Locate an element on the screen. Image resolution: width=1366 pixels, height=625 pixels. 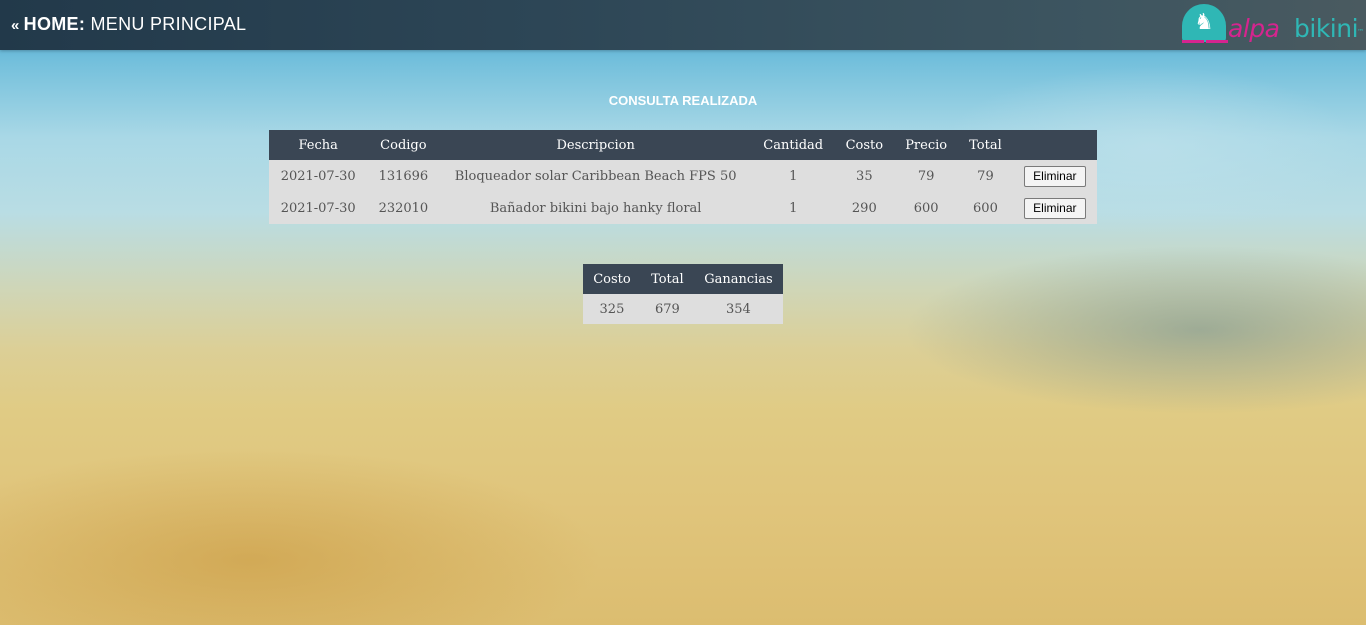
llama-icon: ♞ is located at coordinates (1204, 22).